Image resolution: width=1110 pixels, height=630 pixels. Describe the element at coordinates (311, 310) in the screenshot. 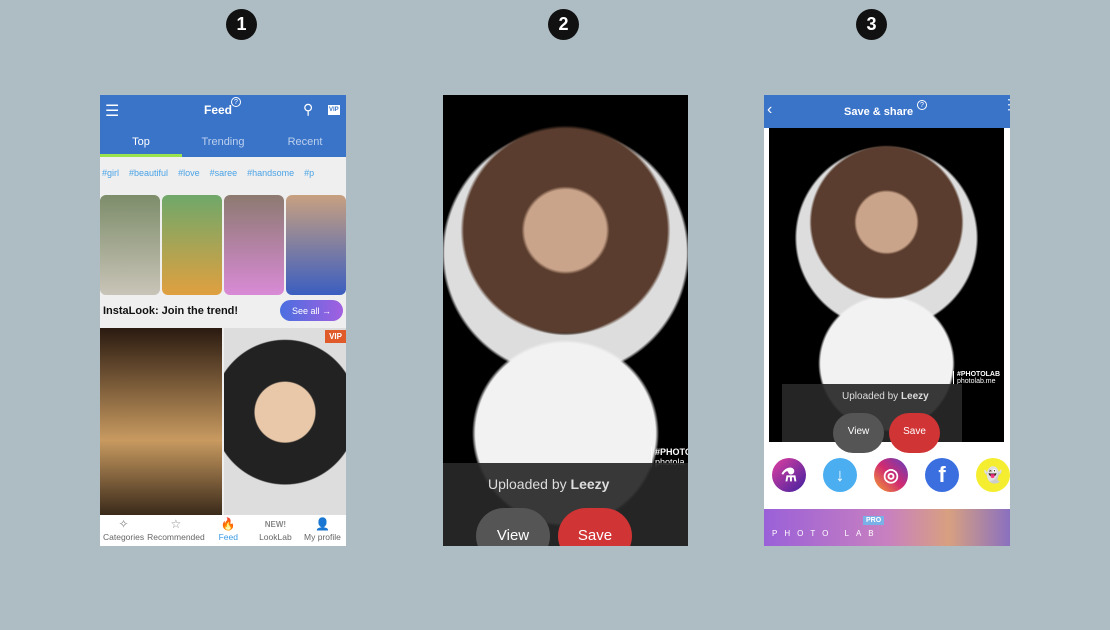

I see `see-all-button: See all →` at that location.